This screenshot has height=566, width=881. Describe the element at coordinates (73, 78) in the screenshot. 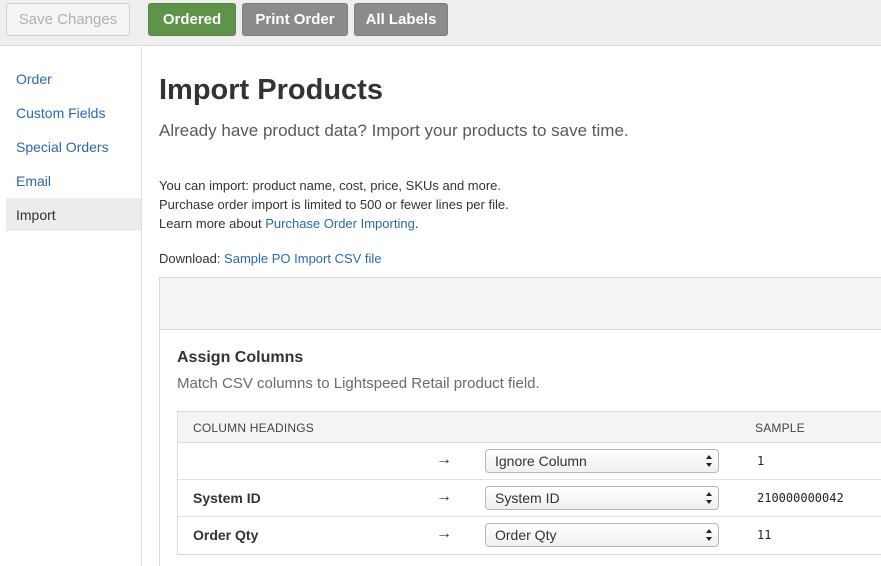

I see `sidebar-item-order: Order` at that location.